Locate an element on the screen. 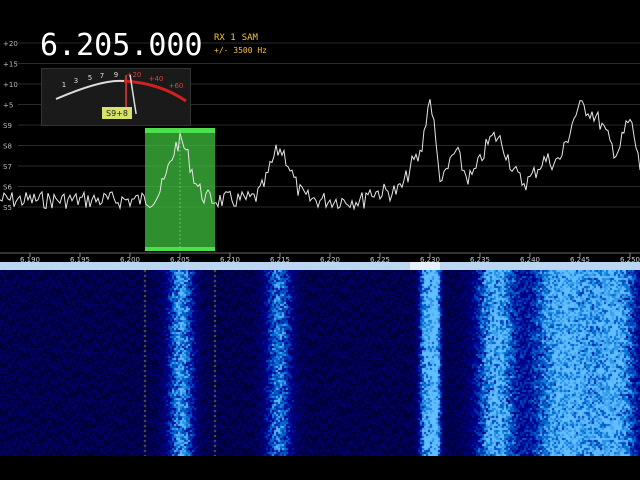  s-meter-scale-label: +60 is located at coordinates (176, 86).